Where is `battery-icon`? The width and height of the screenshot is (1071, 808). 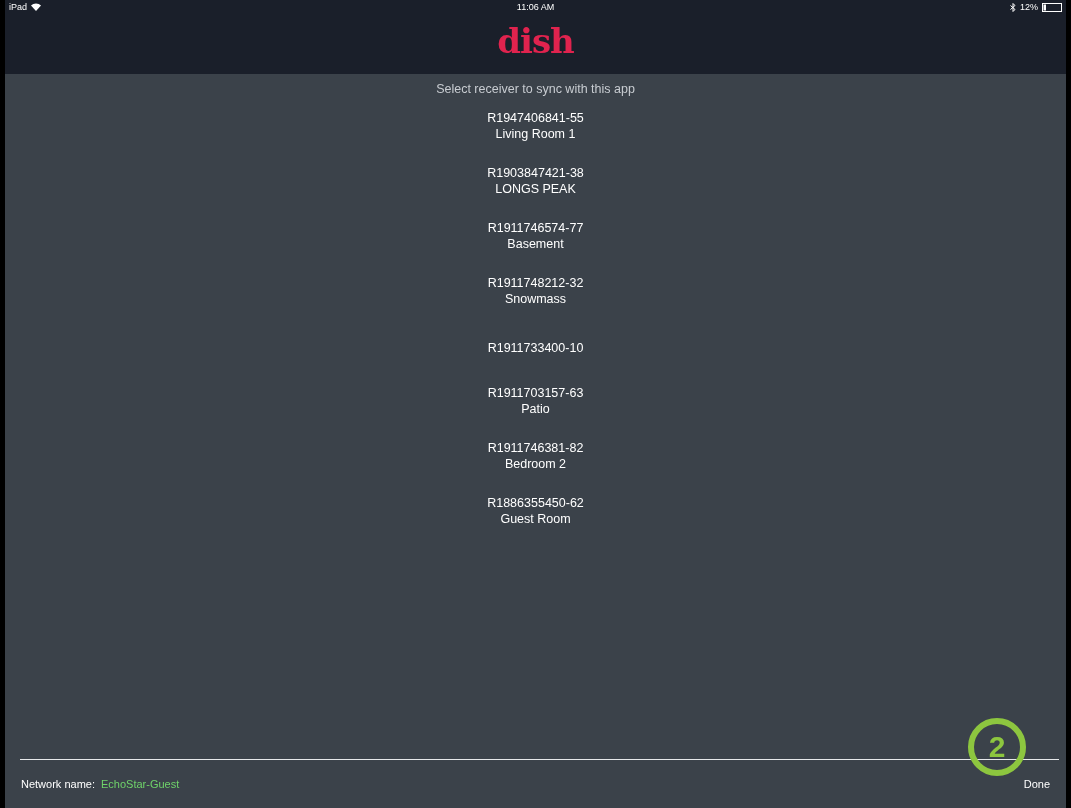
battery-icon is located at coordinates (1052, 7).